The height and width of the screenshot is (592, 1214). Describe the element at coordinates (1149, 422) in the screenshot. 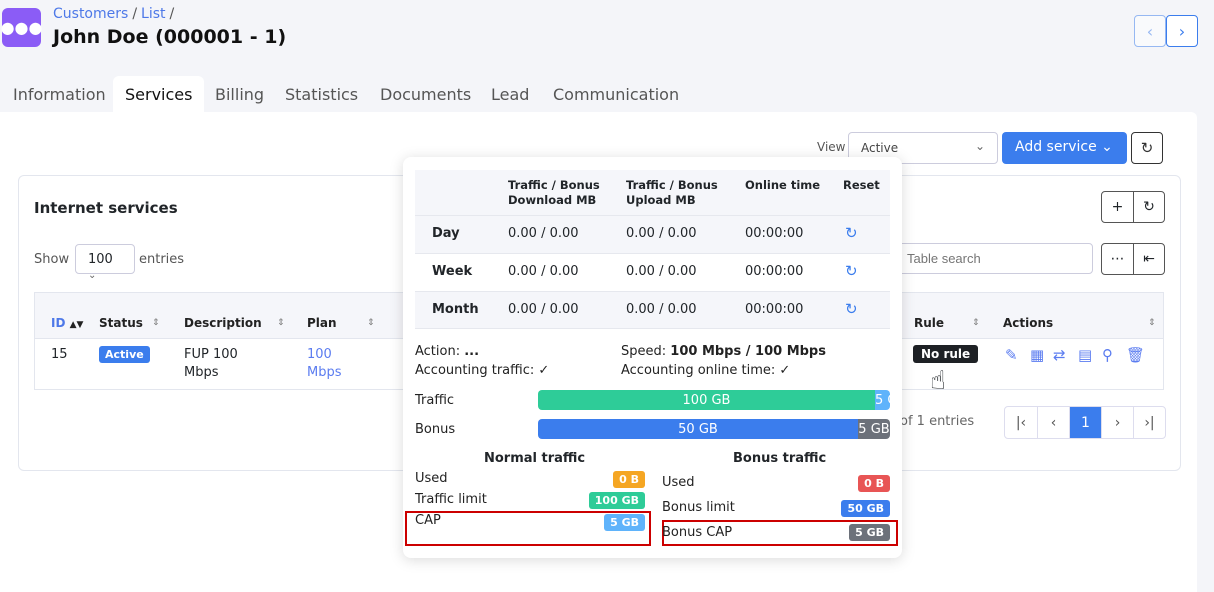

I see `last-page-icon: ›|` at that location.